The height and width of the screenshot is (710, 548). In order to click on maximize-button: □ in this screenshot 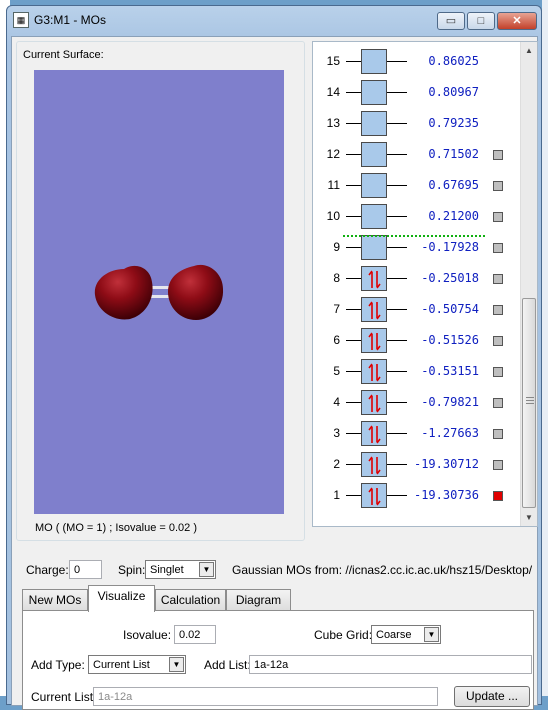, I will do `click(481, 21)`.